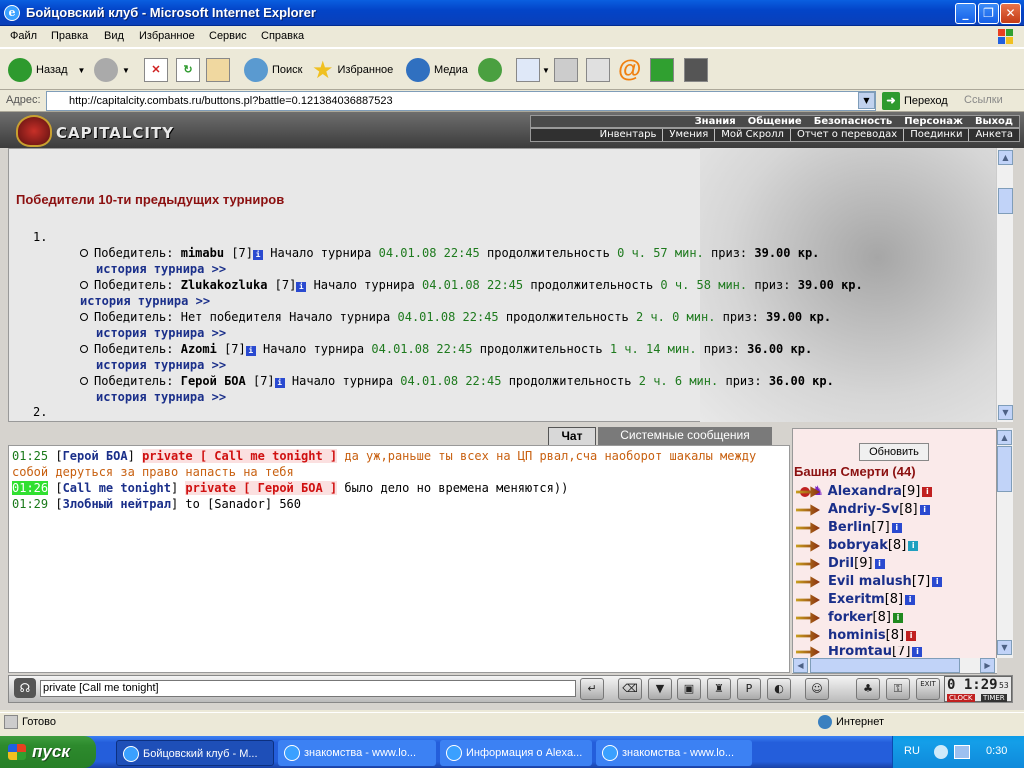 Image resolution: width=1024 pixels, height=768 pixels. What do you see at coordinates (688, 135) in the screenshot?
I see `nav-skills: Умения` at bounding box center [688, 135].